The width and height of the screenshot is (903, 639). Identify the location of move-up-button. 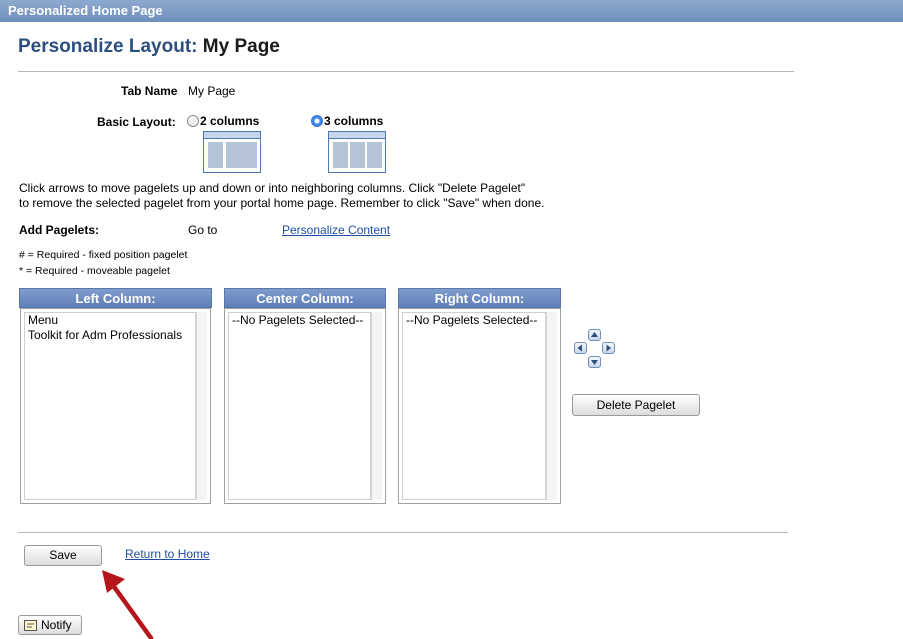
(594, 335).